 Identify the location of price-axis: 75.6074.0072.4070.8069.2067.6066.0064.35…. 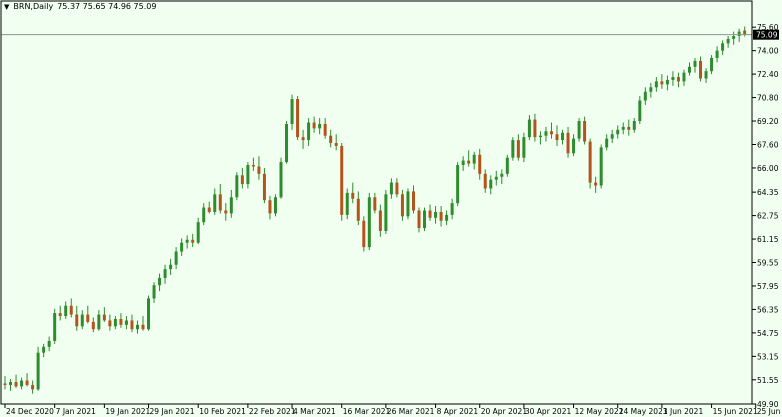
(765, 216).